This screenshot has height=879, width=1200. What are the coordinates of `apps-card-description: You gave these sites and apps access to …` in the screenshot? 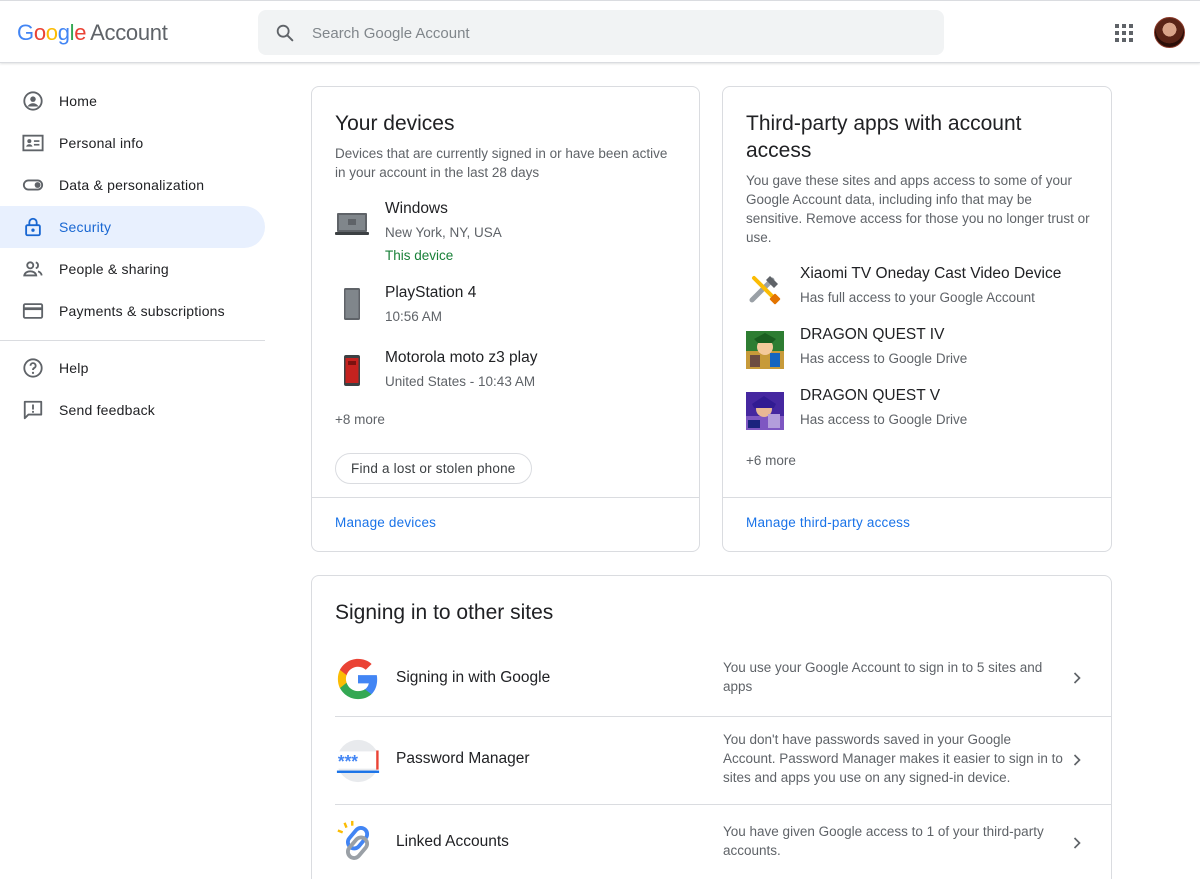 It's located at (918, 209).